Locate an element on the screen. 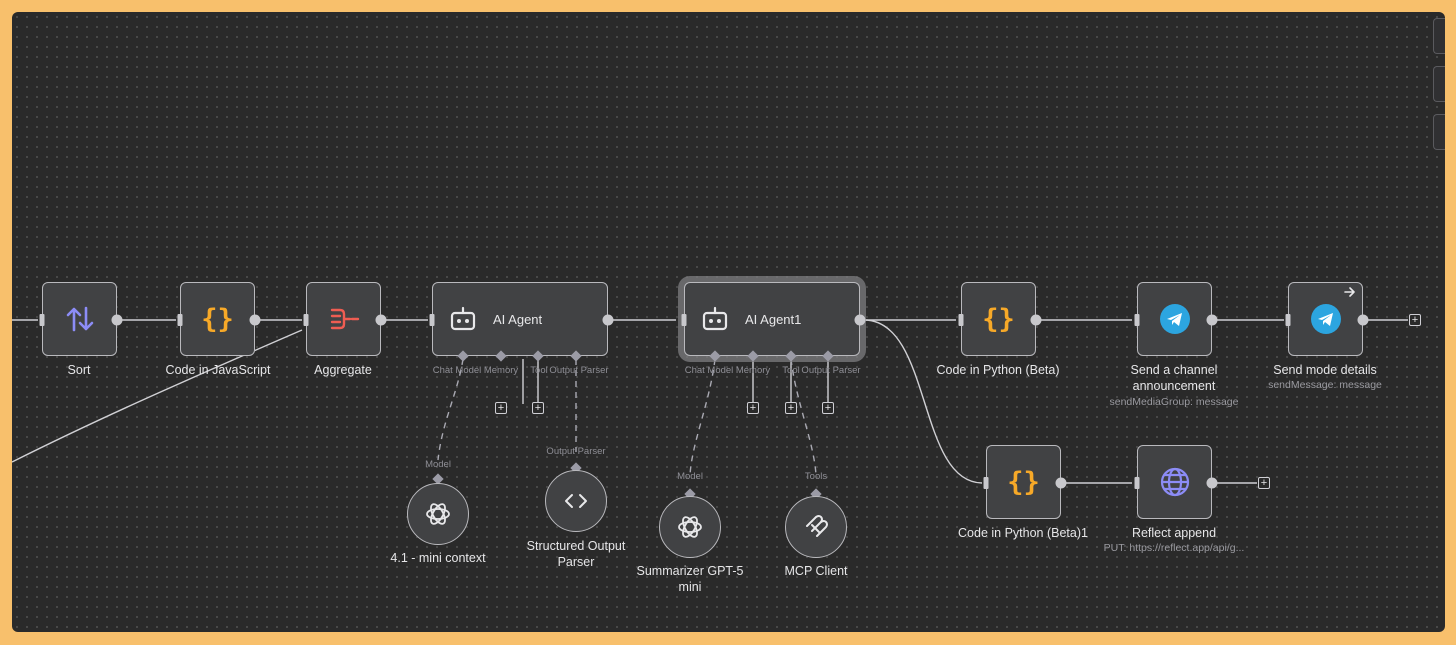 The width and height of the screenshot is (1456, 645). slot-chat-model: Chat Model is located at coordinates (457, 370).